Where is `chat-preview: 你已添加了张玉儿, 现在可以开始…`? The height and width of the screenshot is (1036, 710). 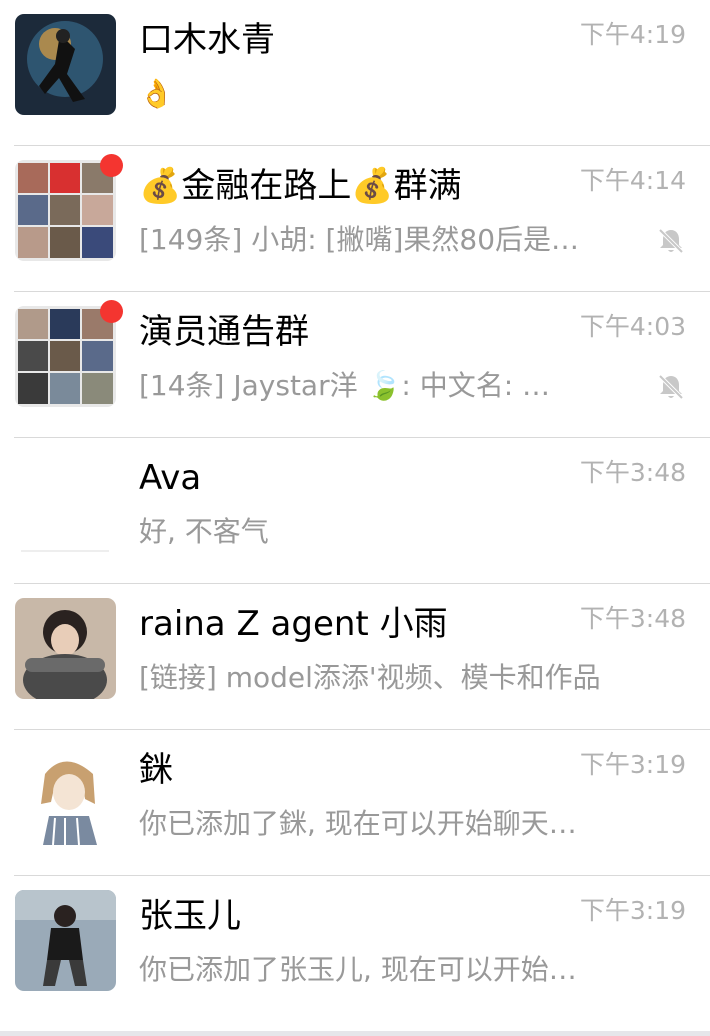
chat-preview: 你已添加了张玉儿, 现在可以开始… is located at coordinates (358, 969).